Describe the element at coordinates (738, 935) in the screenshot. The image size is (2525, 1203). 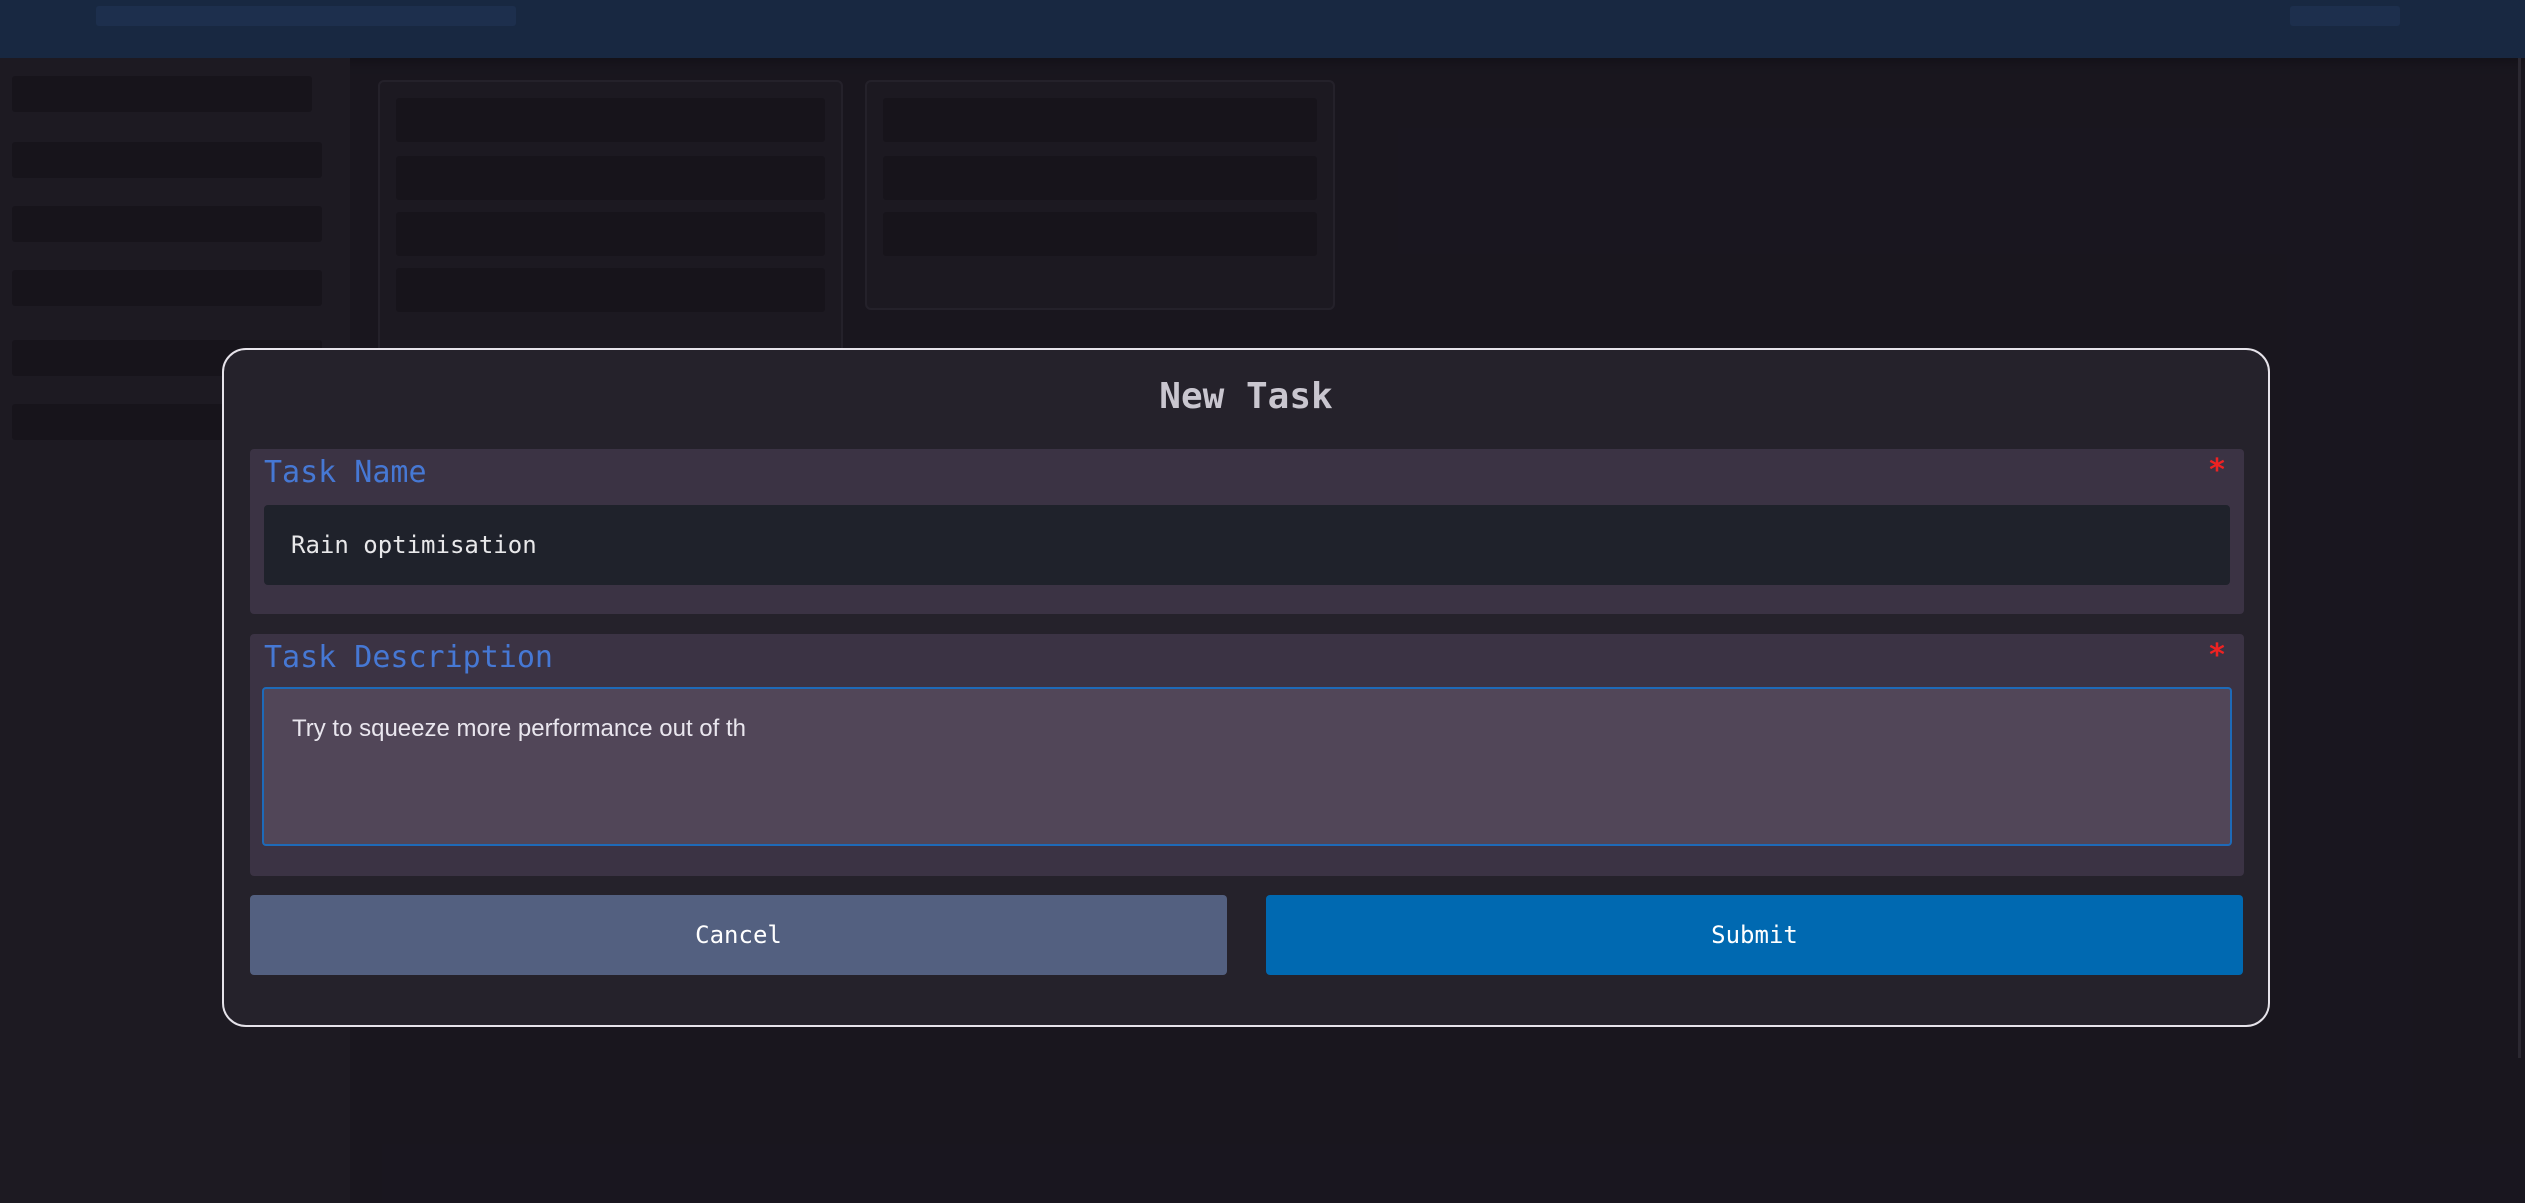
I see `cancel-button: Cancel` at that location.